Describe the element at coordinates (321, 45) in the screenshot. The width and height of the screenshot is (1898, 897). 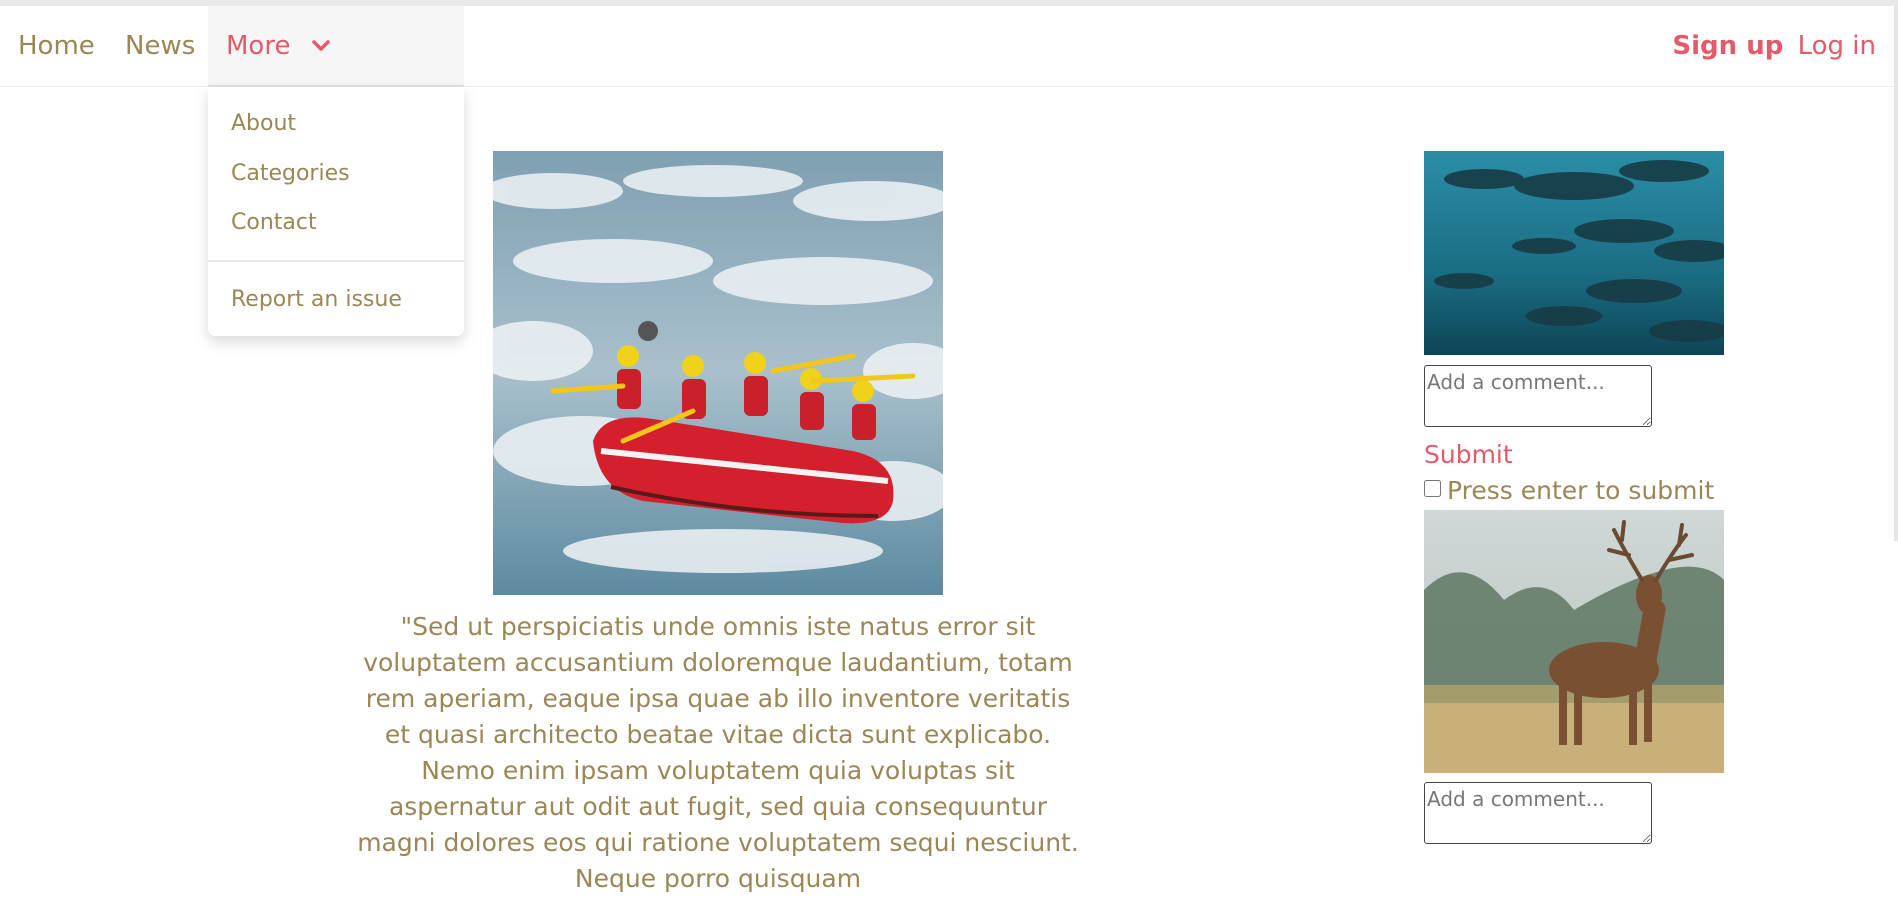
I see `chevron-down-icon` at that location.